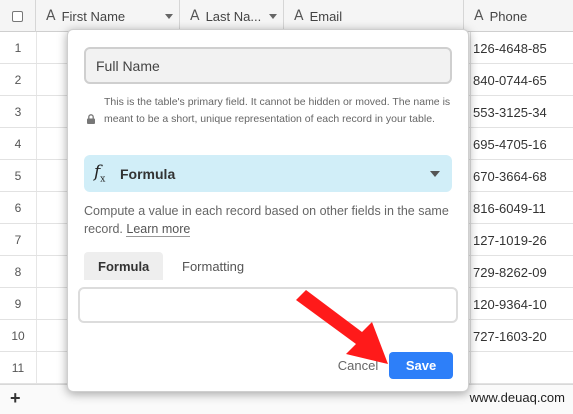  I want to click on tab-formula: Formula, so click(124, 266).